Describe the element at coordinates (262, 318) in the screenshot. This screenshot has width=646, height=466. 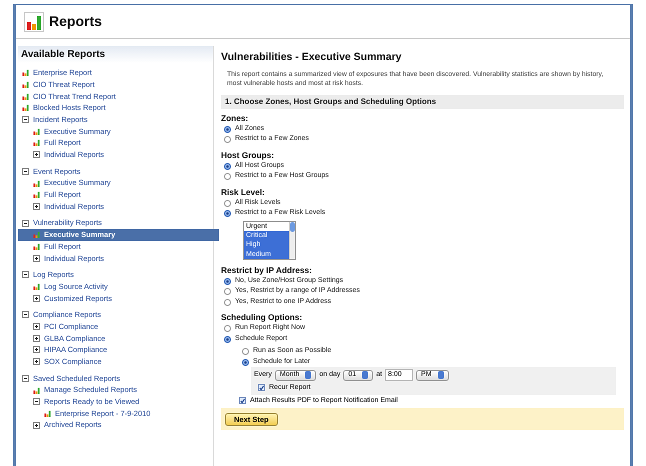
I see `group-label: Scheduling Options:` at that location.